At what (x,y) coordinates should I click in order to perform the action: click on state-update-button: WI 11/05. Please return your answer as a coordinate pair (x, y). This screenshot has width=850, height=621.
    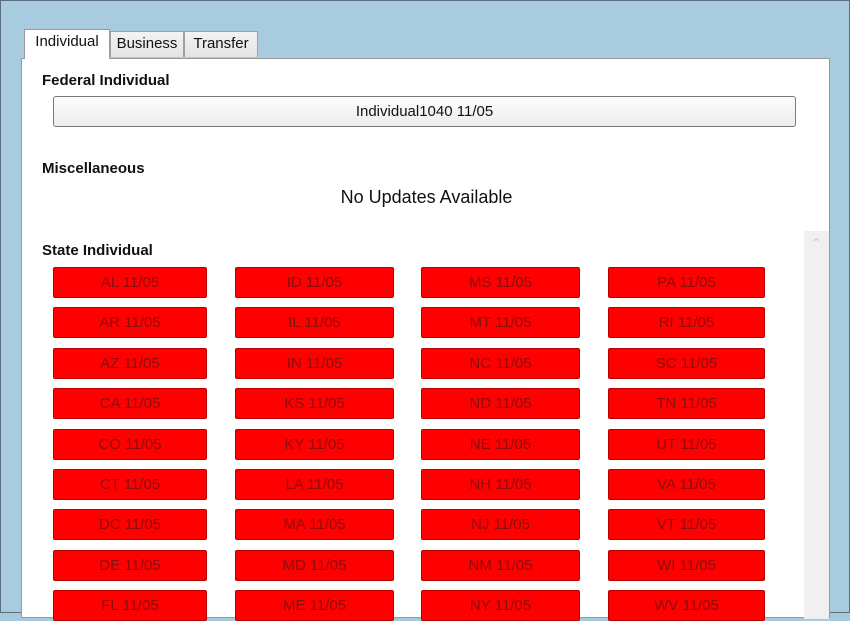
    Looking at the image, I should click on (686, 565).